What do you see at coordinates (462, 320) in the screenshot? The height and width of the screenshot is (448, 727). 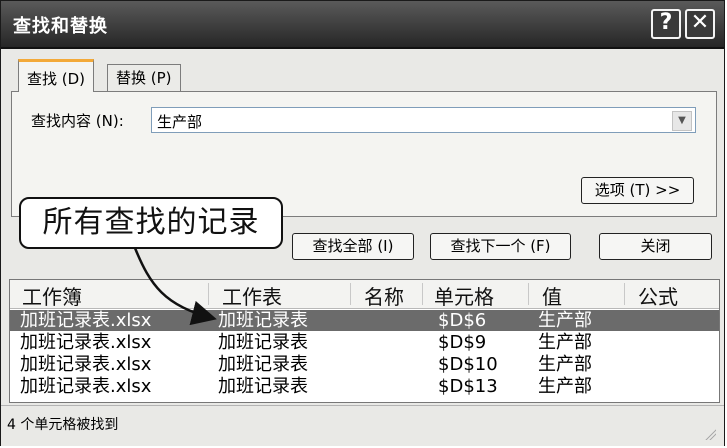 I see `row-cell: $D$6` at bounding box center [462, 320].